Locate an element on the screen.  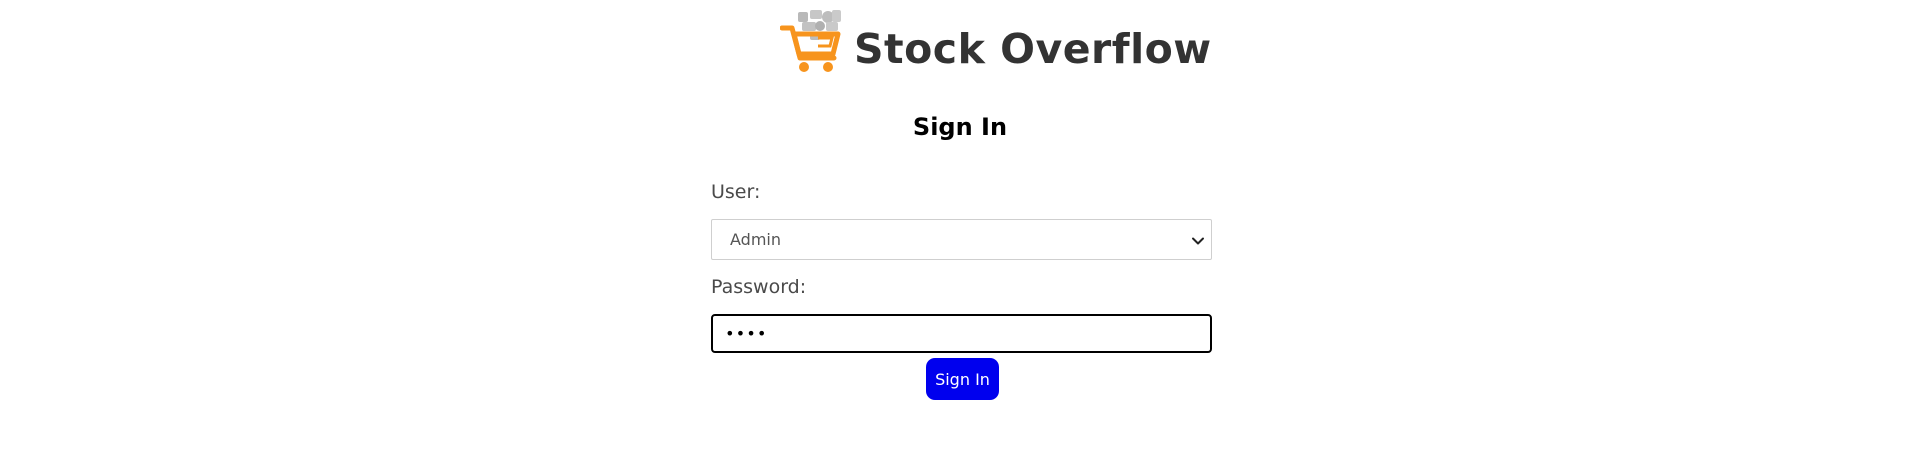
page-title: Sign In is located at coordinates (960, 127).